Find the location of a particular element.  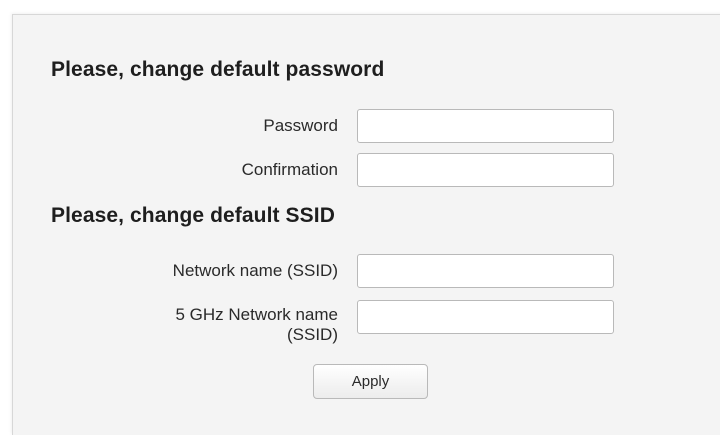

password-section-title: Please, change default password is located at coordinates (218, 69).